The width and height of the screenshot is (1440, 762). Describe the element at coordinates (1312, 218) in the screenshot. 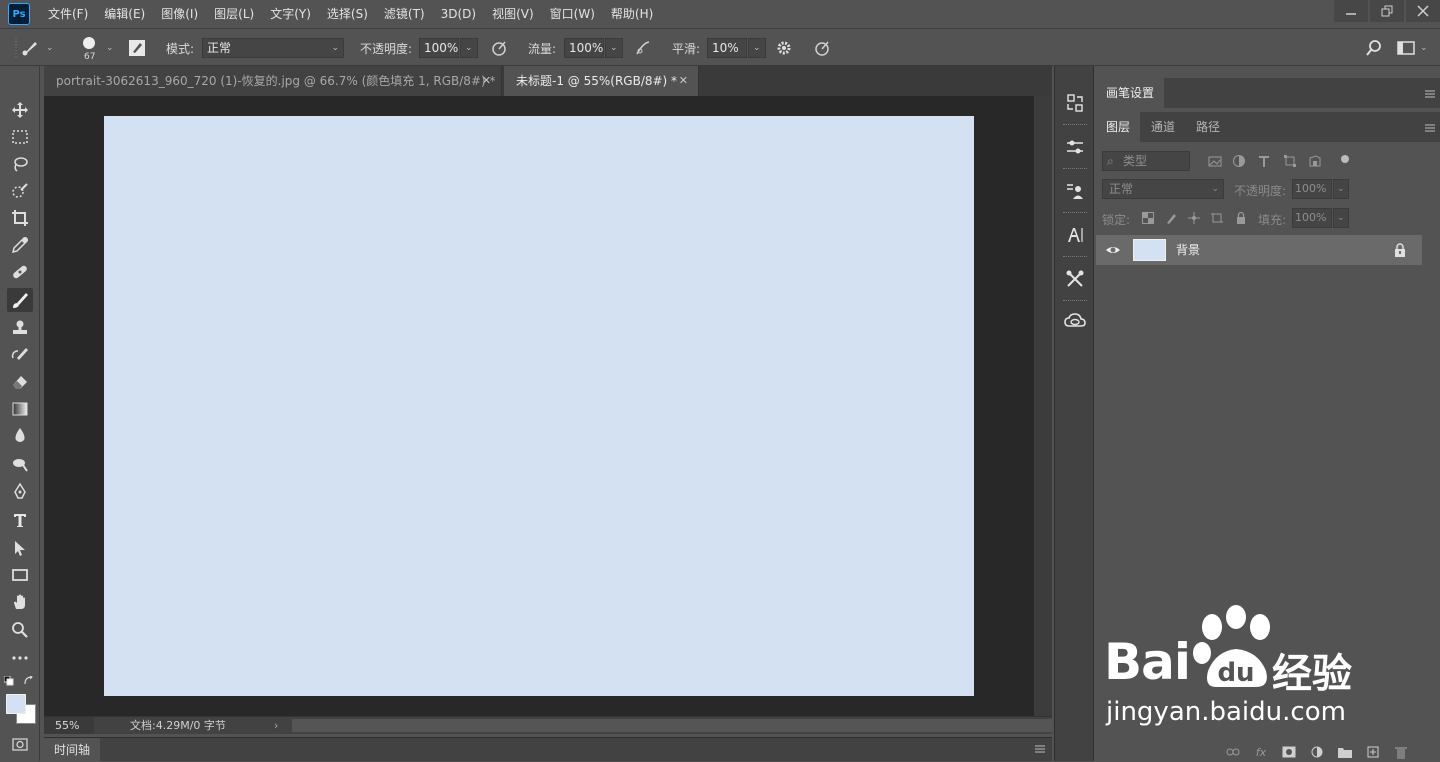

I see `fill-input: 100%` at that location.